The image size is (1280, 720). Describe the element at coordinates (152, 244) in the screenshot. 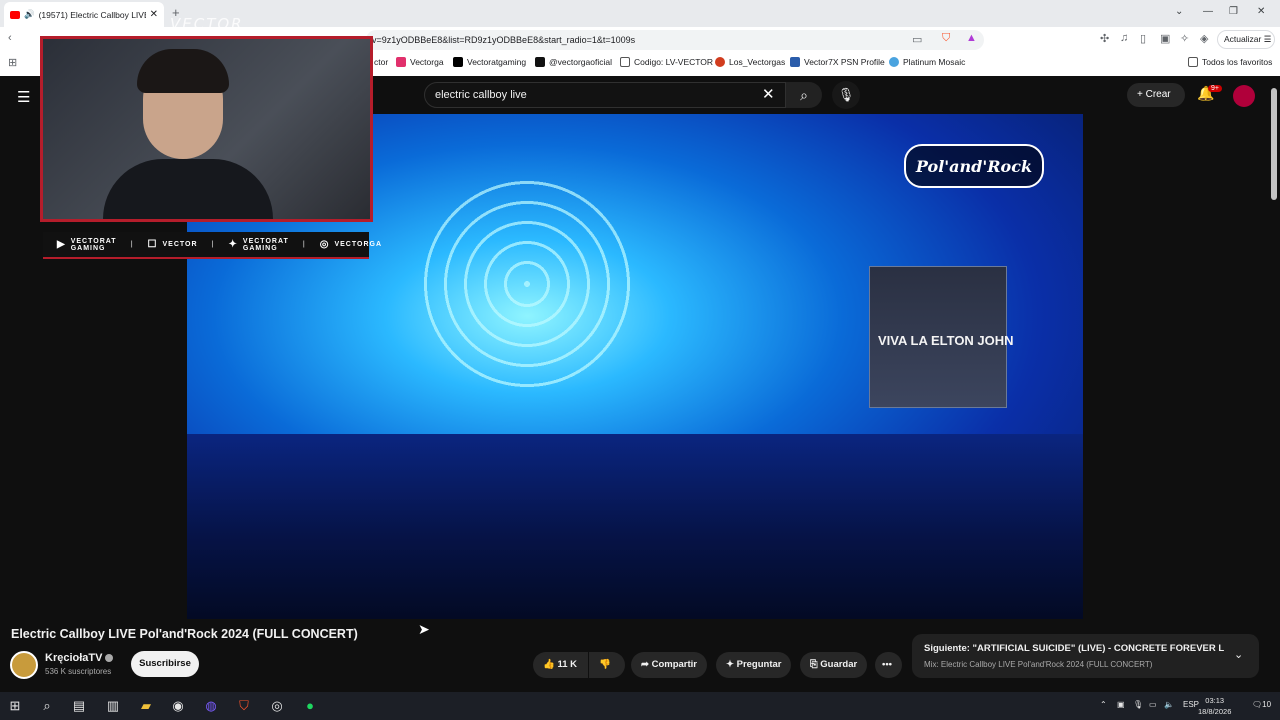

I see `twitch-icon: ☐` at that location.